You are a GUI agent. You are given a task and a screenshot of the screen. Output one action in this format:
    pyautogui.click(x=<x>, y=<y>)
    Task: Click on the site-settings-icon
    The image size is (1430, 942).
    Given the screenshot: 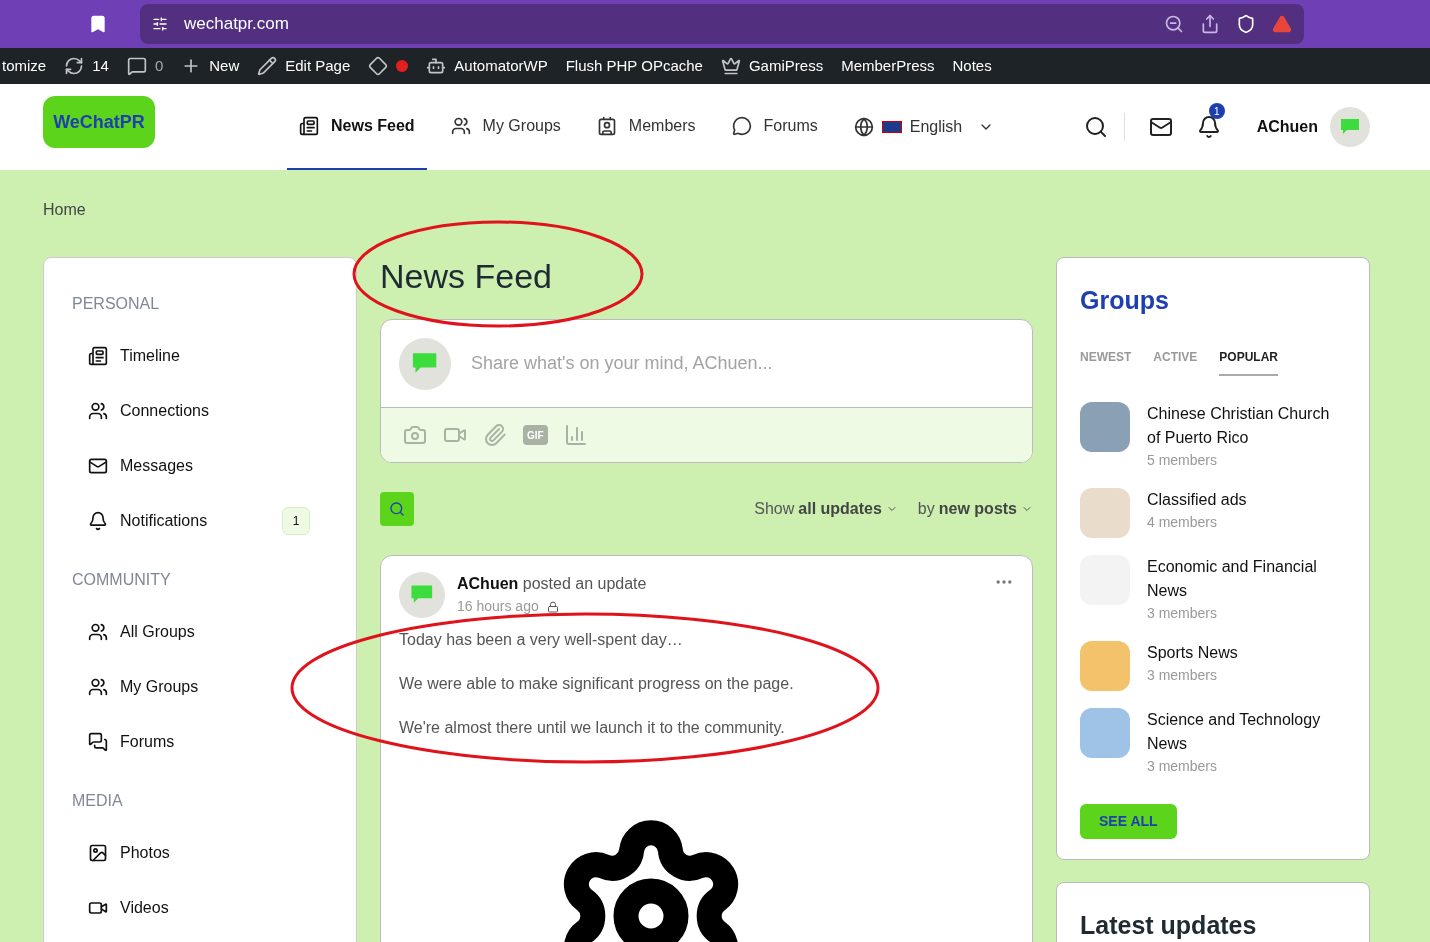 What is the action you would take?
    pyautogui.click(x=160, y=24)
    